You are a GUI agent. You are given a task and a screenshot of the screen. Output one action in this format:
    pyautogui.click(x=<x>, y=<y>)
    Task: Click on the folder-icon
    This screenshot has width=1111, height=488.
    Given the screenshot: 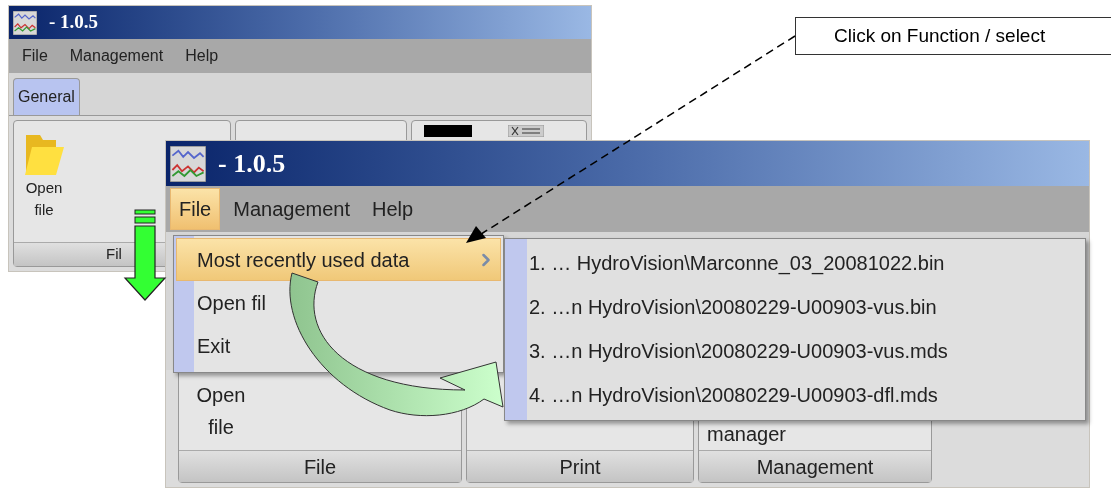 What is the action you would take?
    pyautogui.click(x=44, y=155)
    